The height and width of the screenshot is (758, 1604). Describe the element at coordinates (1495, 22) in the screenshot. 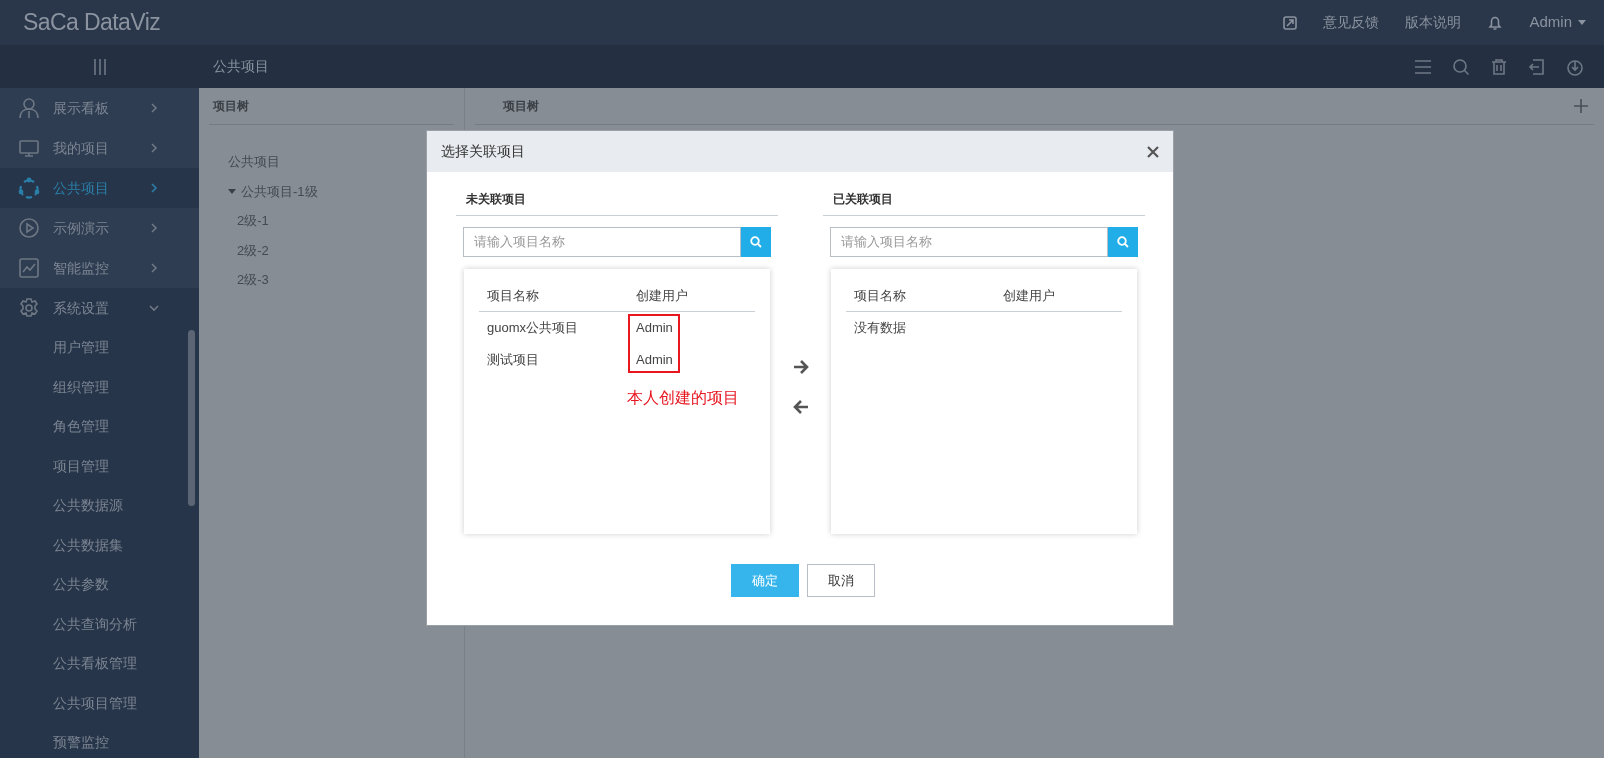

I see `bell-icon` at that location.